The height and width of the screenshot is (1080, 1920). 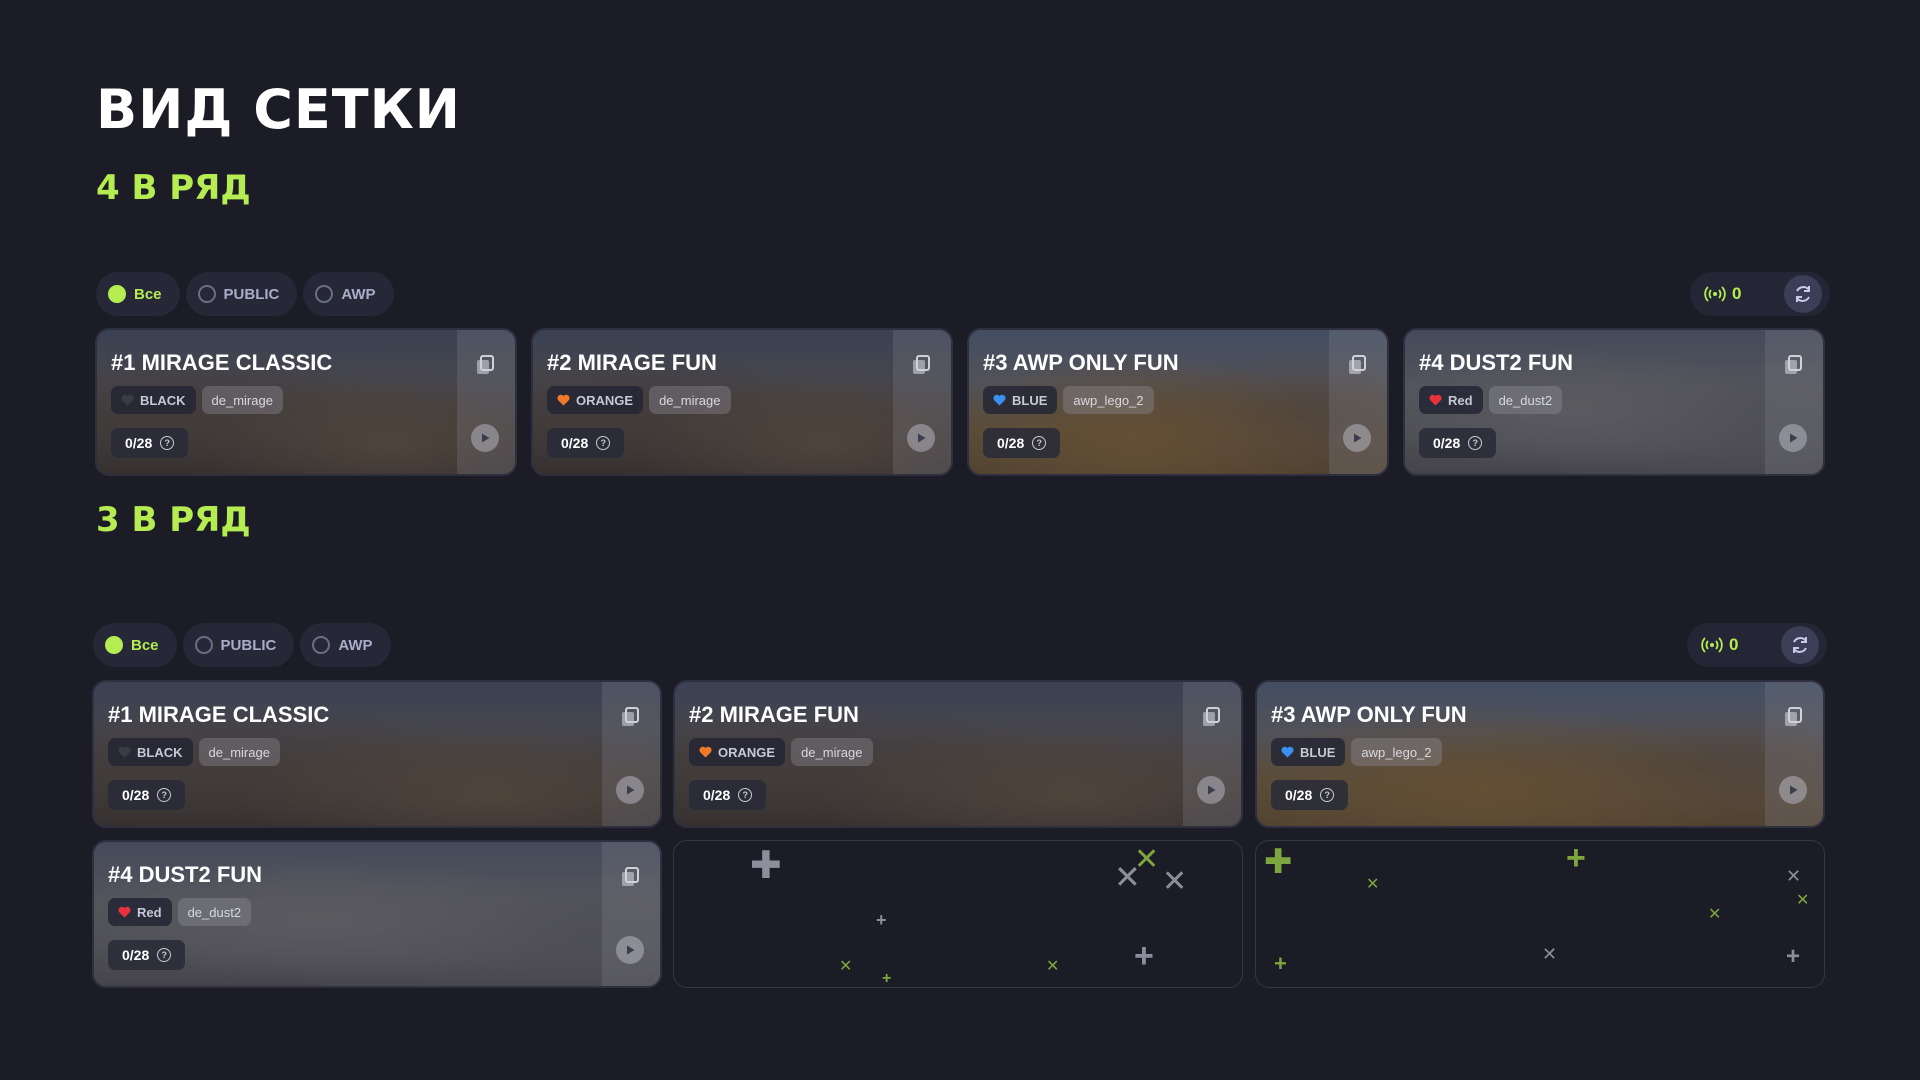 I want to click on filter-bar-3: Все PUBLIC AWP, so click(x=242, y=645).